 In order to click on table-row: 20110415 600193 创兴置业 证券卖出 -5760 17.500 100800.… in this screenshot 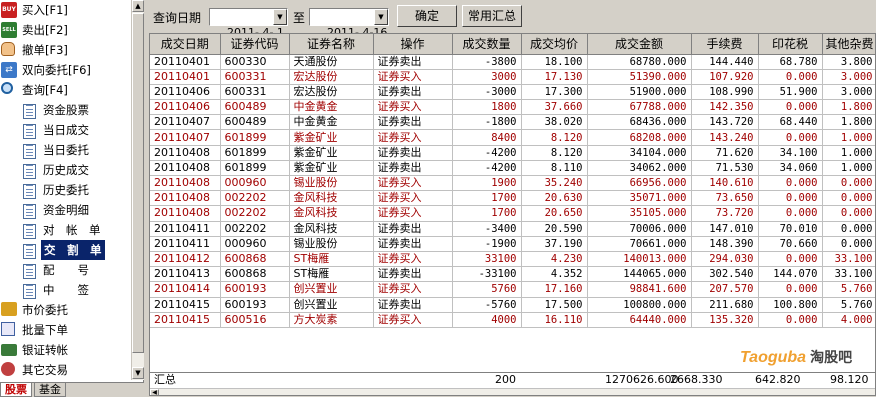, I will do `click(512, 305)`.